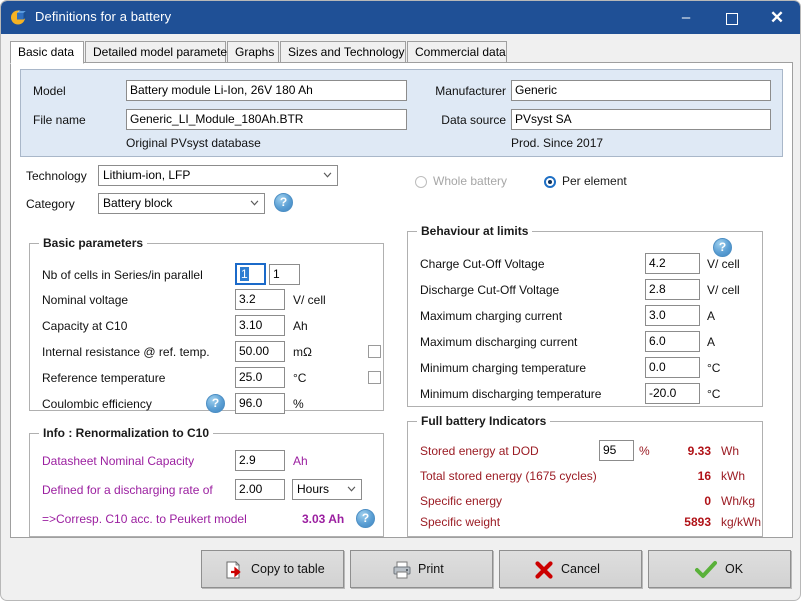  Describe the element at coordinates (719, 569) in the screenshot. I see `ok-button: OK` at that location.